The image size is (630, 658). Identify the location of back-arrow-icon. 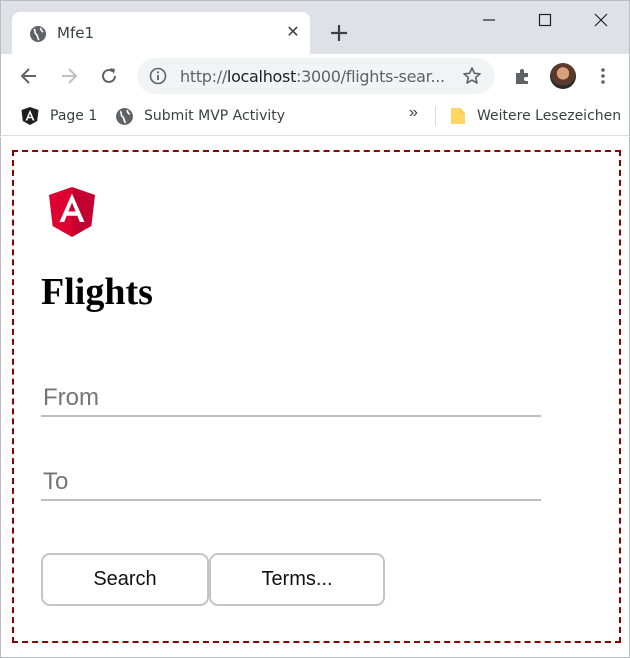
(29, 76).